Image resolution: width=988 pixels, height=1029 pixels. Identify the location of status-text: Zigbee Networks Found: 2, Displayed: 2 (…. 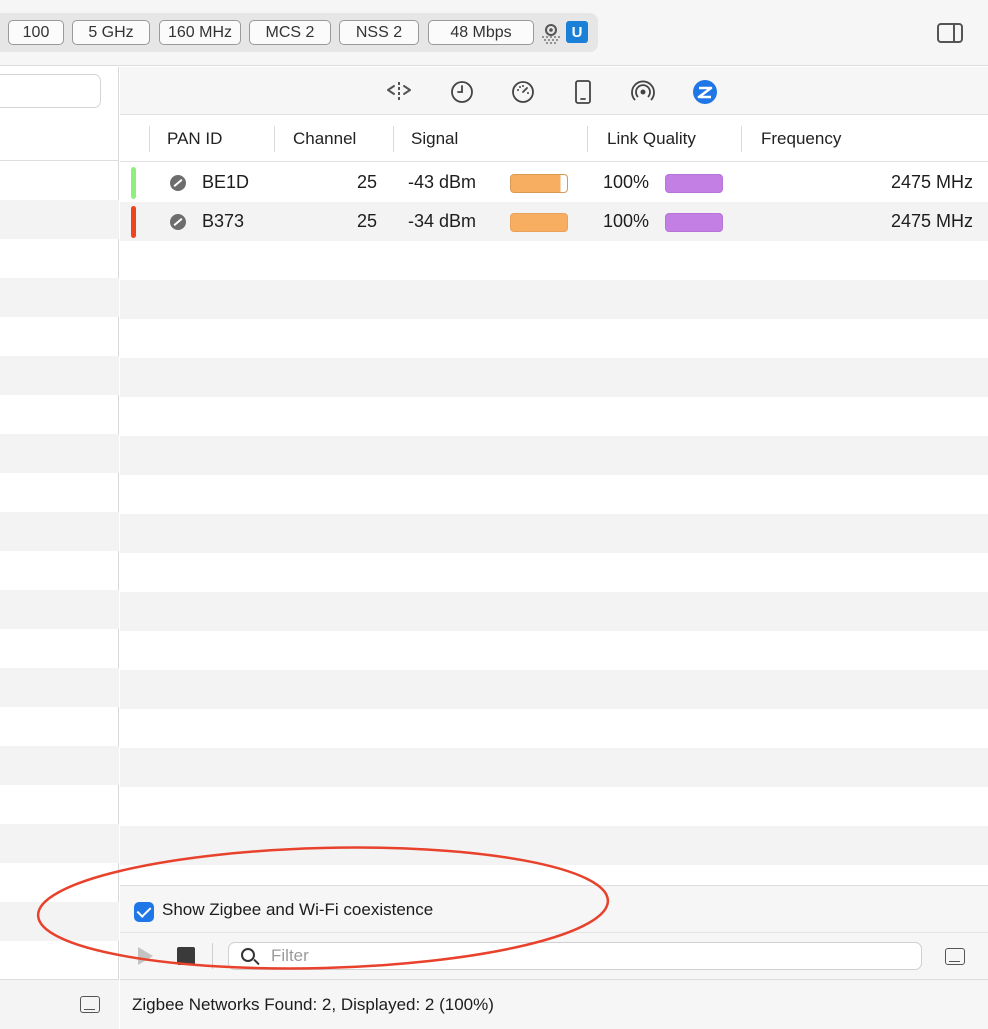
(313, 1004).